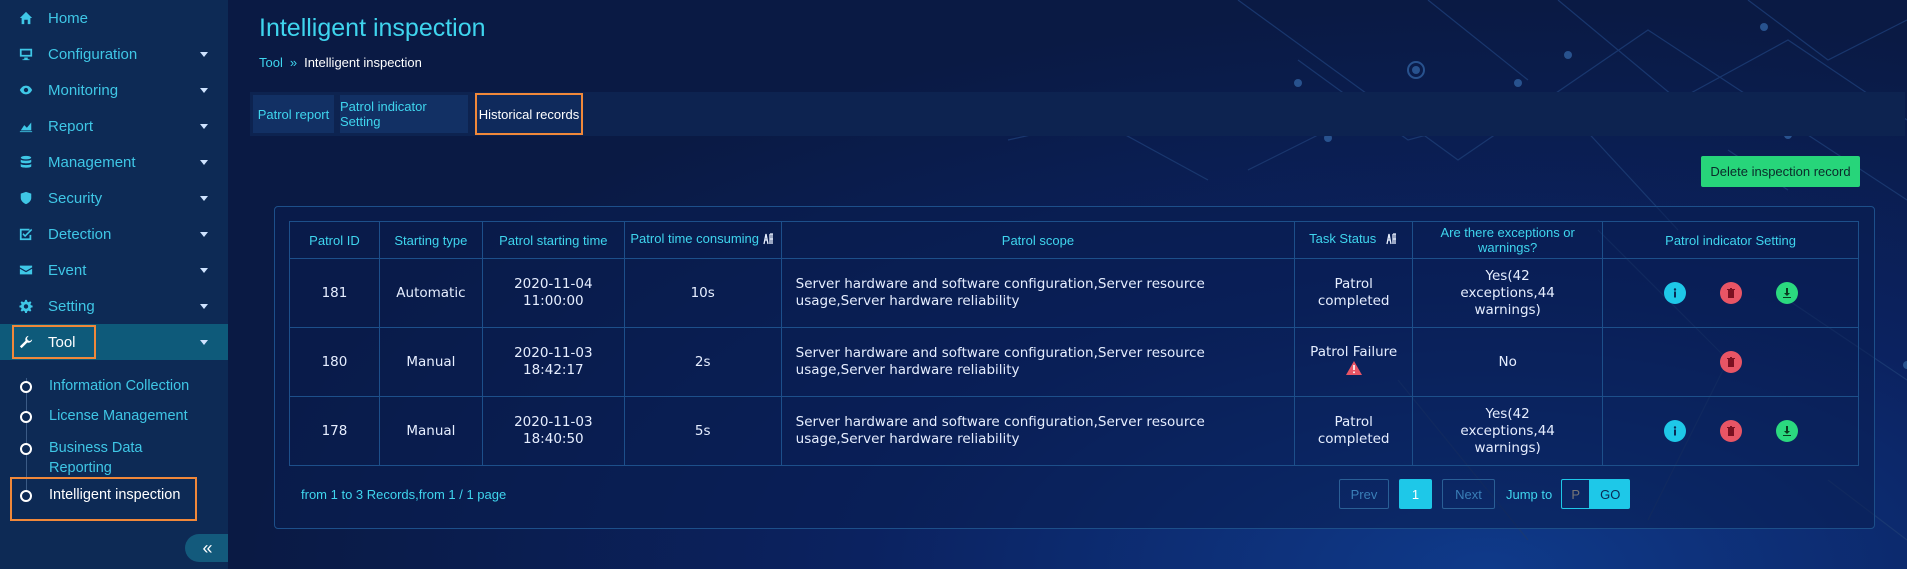 The image size is (1907, 569). What do you see at coordinates (114, 90) in the screenshot?
I see `sidebar-item-monitoring: Monitoring` at bounding box center [114, 90].